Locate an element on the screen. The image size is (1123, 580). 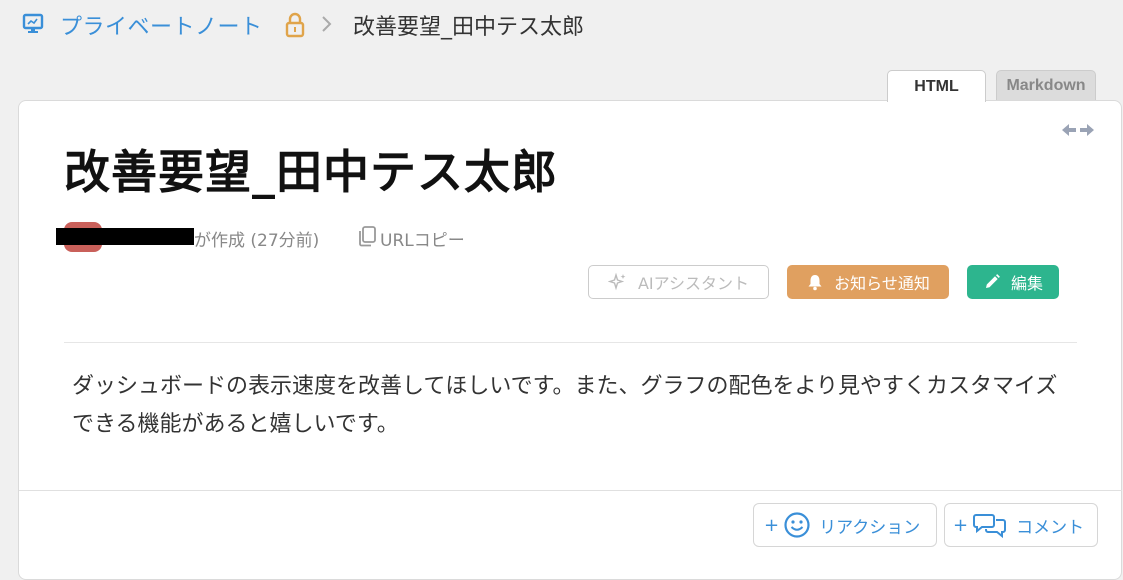
edit-button: 編集 is located at coordinates (1013, 282).